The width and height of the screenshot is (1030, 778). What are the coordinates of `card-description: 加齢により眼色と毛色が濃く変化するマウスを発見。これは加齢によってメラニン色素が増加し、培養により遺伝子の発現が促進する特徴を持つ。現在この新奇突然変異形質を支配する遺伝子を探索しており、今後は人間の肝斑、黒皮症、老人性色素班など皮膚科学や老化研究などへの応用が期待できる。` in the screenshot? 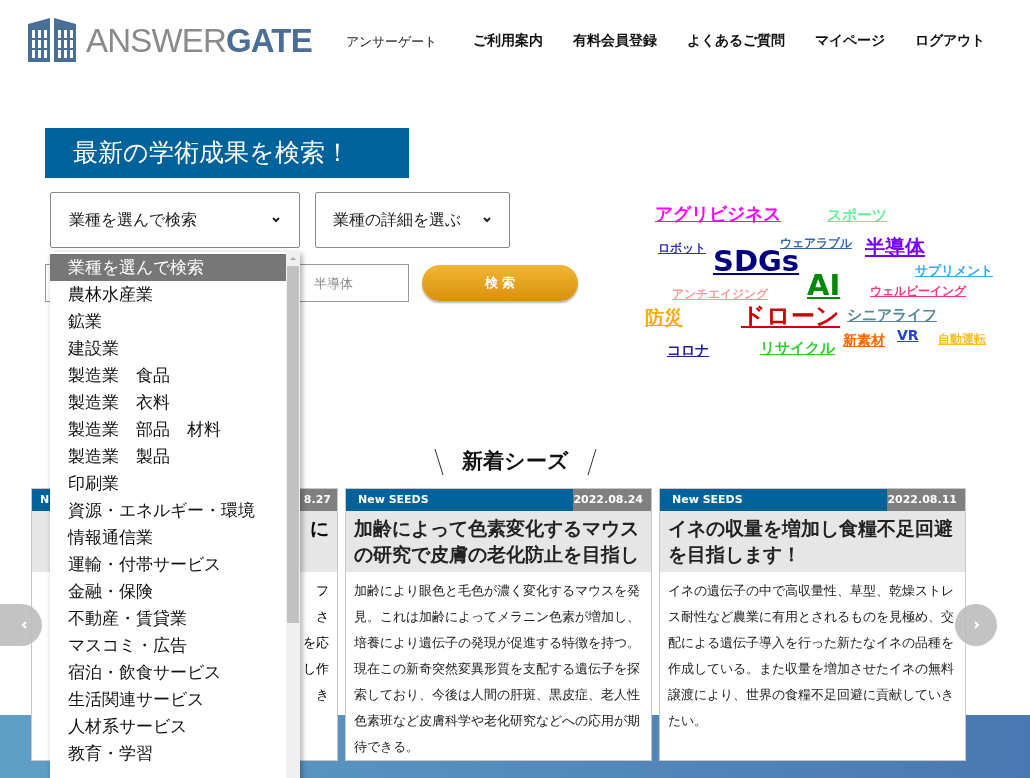 It's located at (497, 668).